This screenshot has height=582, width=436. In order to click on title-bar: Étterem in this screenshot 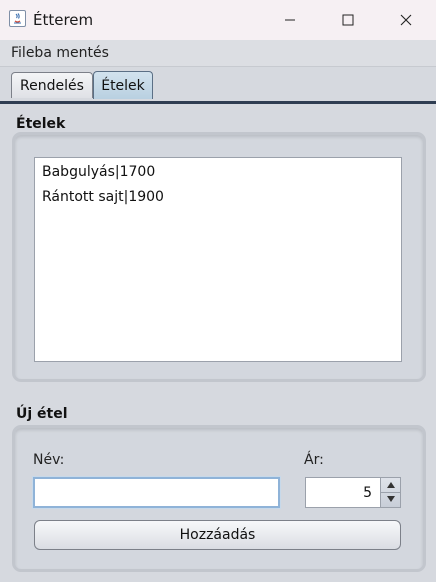, I will do `click(218, 20)`.